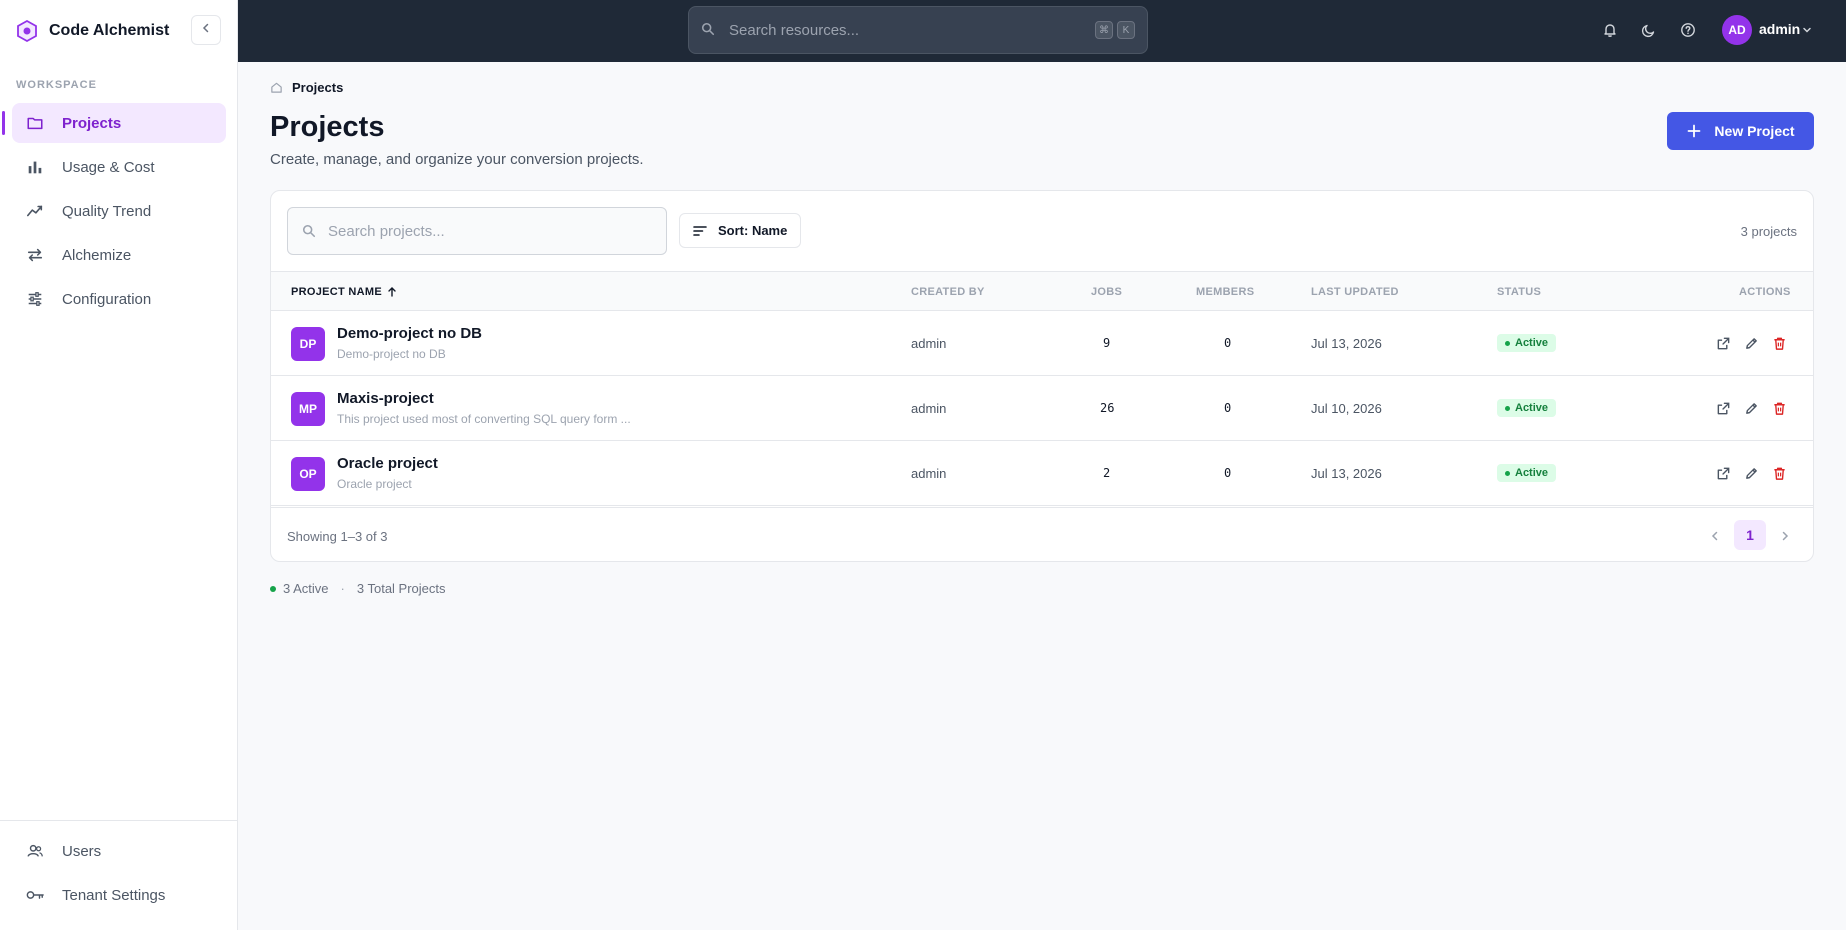  What do you see at coordinates (1737, 30) in the screenshot?
I see `user-avatar: AD` at bounding box center [1737, 30].